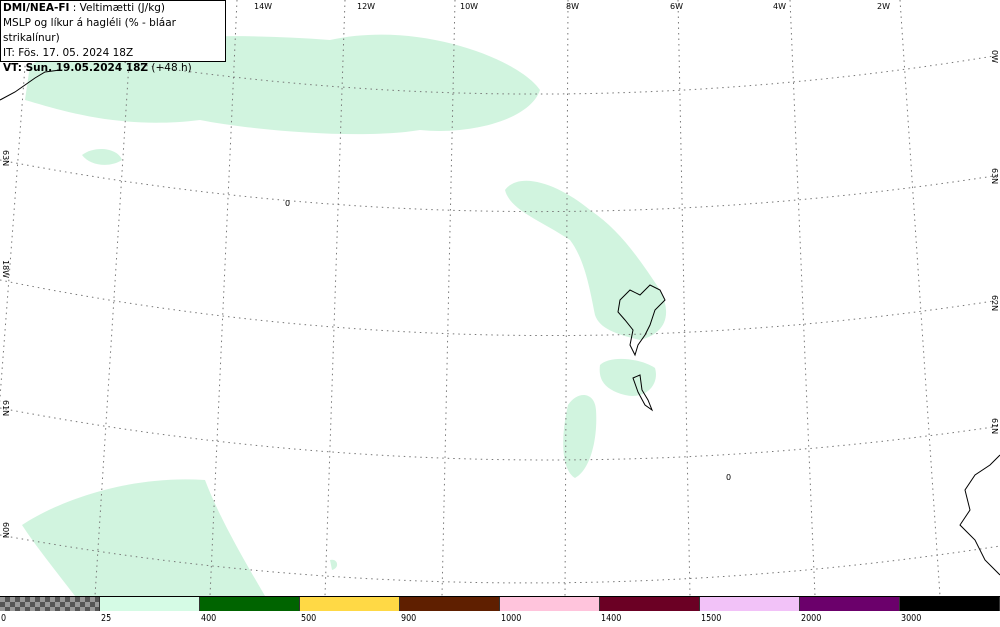 The width and height of the screenshot is (1000, 627). Describe the element at coordinates (883, 6) in the screenshot. I see `lon-label-2w: 2W` at that location.